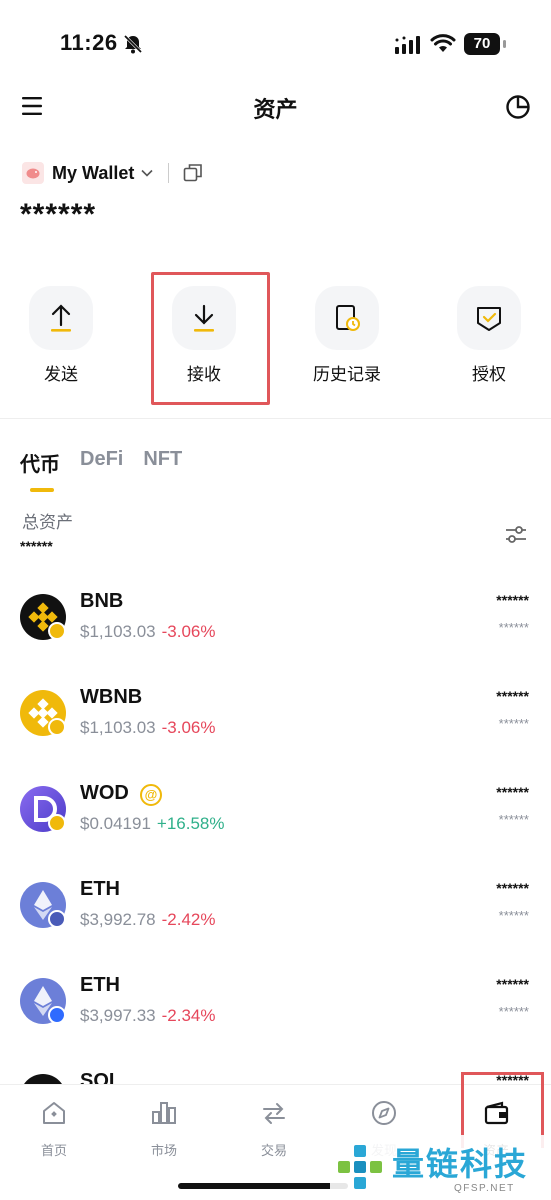 The height and width of the screenshot is (1200, 551). Describe the element at coordinates (275, 341) in the screenshot. I see `action-row: 发送 接收 历史记录 授权` at that location.